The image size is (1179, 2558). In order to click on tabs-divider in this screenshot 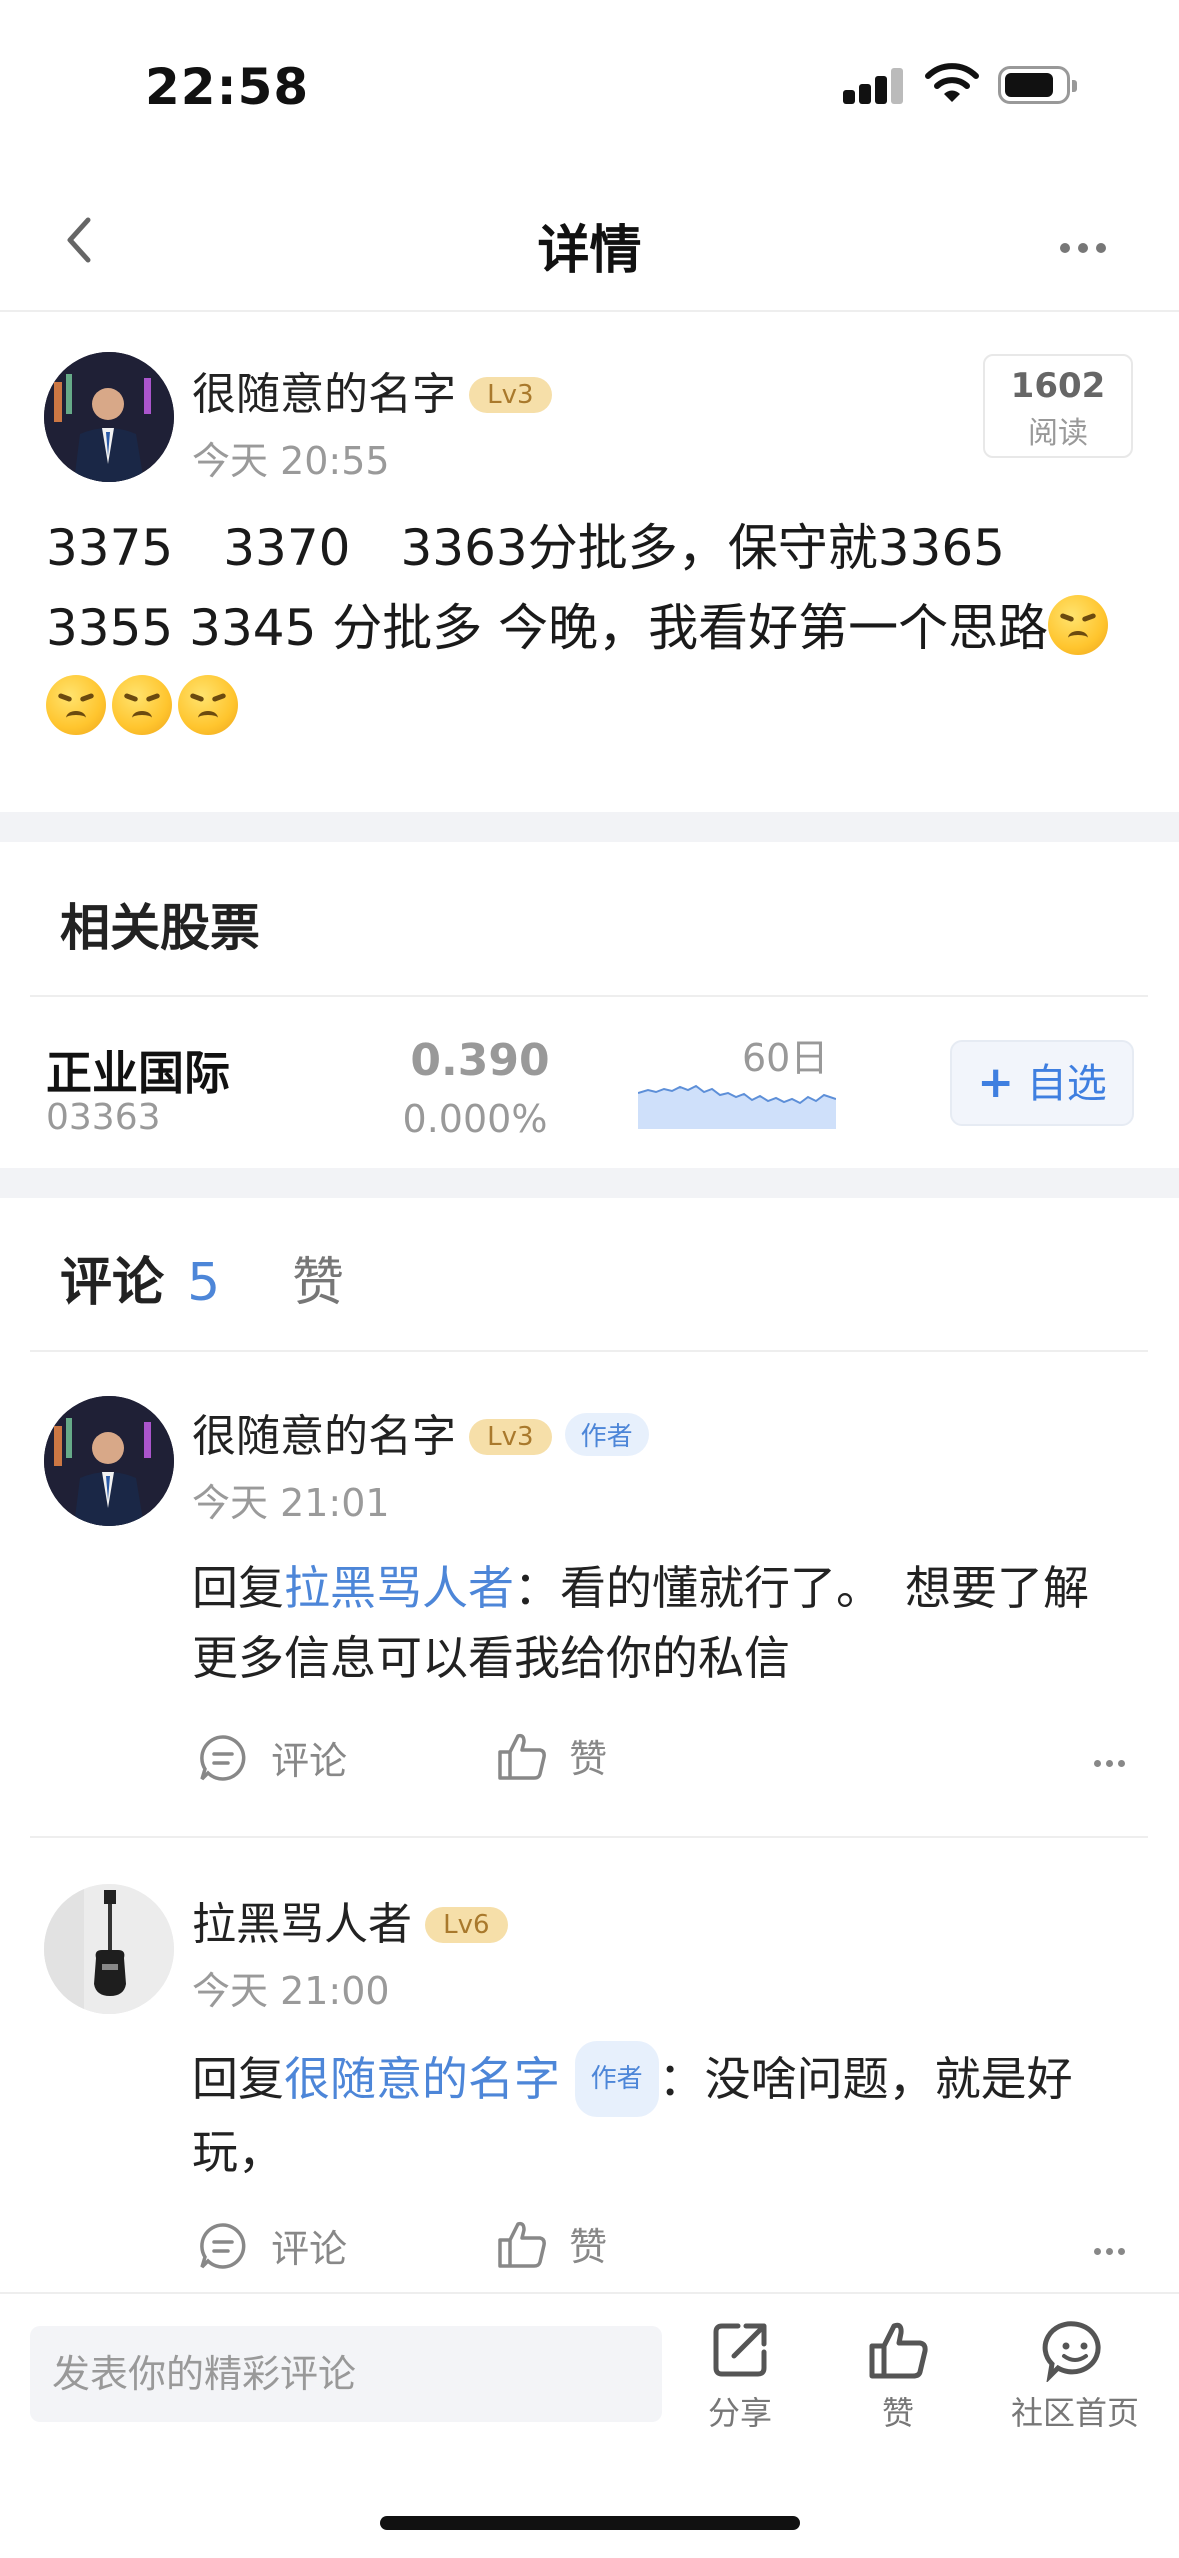, I will do `click(589, 1351)`.